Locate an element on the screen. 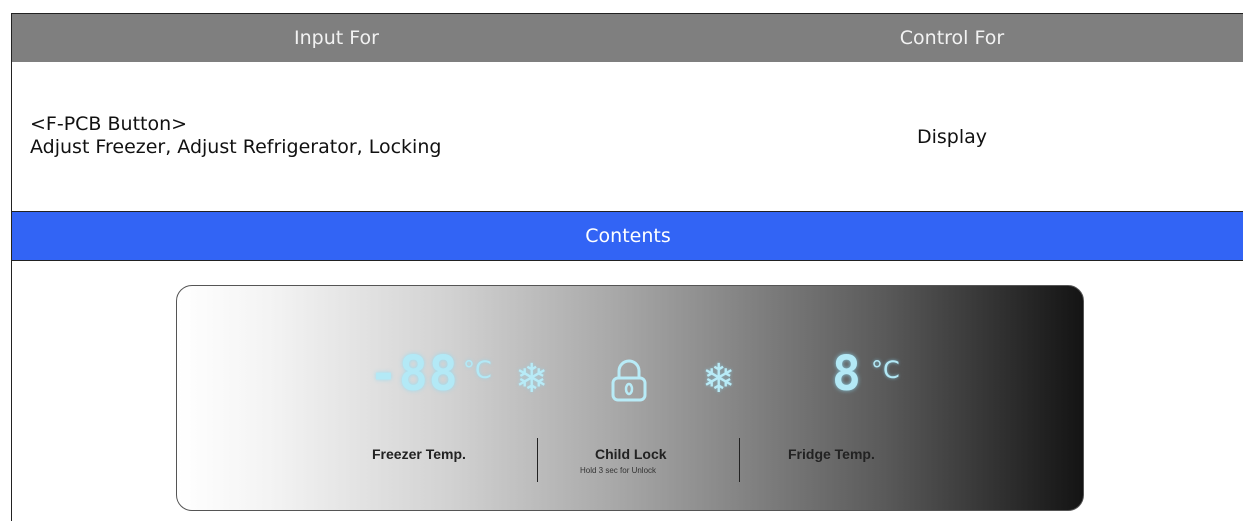 The width and height of the screenshot is (1243, 521). input-button-name: <F-PCB Button> is located at coordinates (109, 124).